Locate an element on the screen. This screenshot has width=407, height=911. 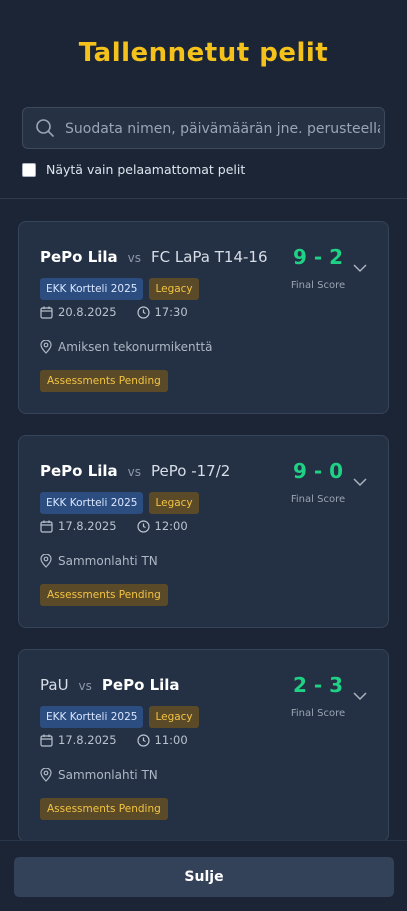
game-time: 12:00 is located at coordinates (171, 526).